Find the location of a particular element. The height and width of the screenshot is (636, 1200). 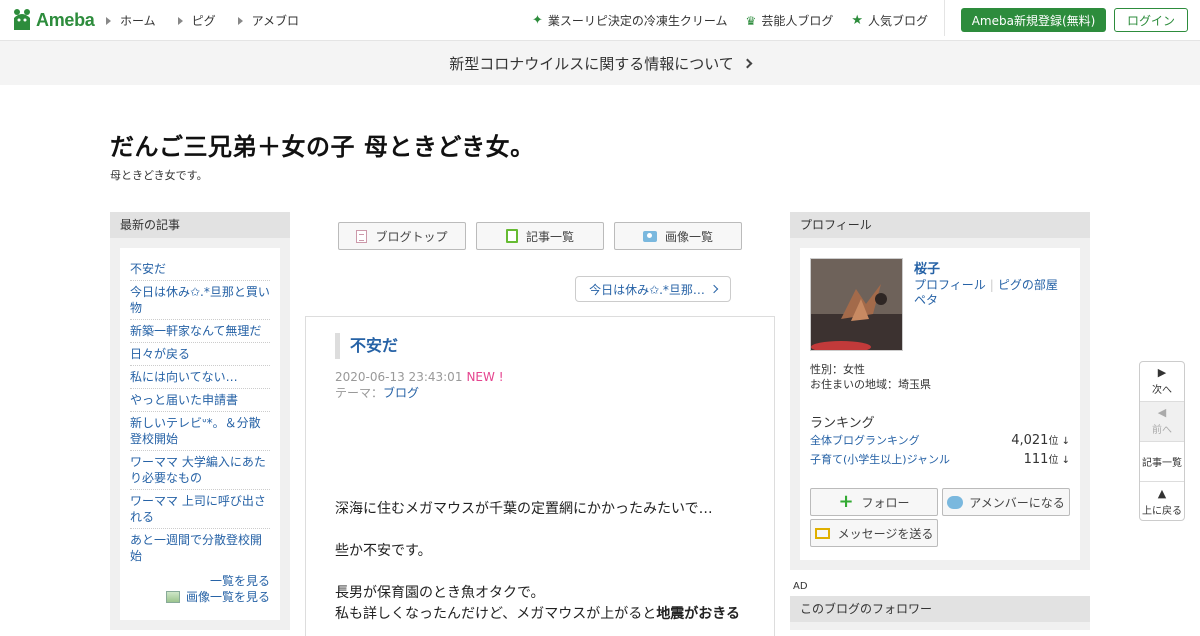

header-right-links: ✦ 業スーリピ決定の冷凍生クリーム ♛ 芸能人ブログ ★ 人気ブログ is located at coordinates (721, 20).